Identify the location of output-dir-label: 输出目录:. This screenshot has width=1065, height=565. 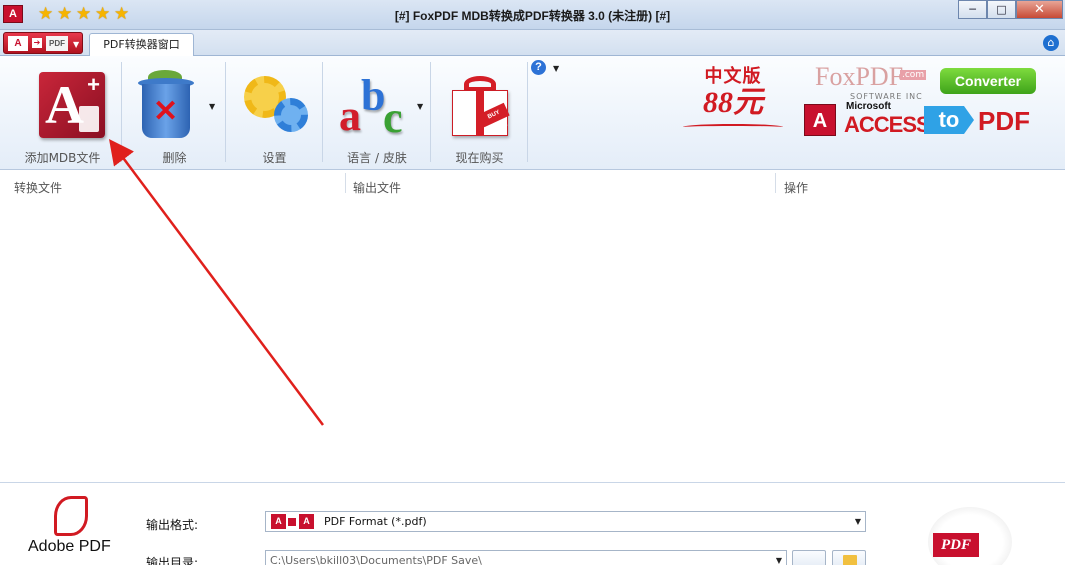
(172, 560).